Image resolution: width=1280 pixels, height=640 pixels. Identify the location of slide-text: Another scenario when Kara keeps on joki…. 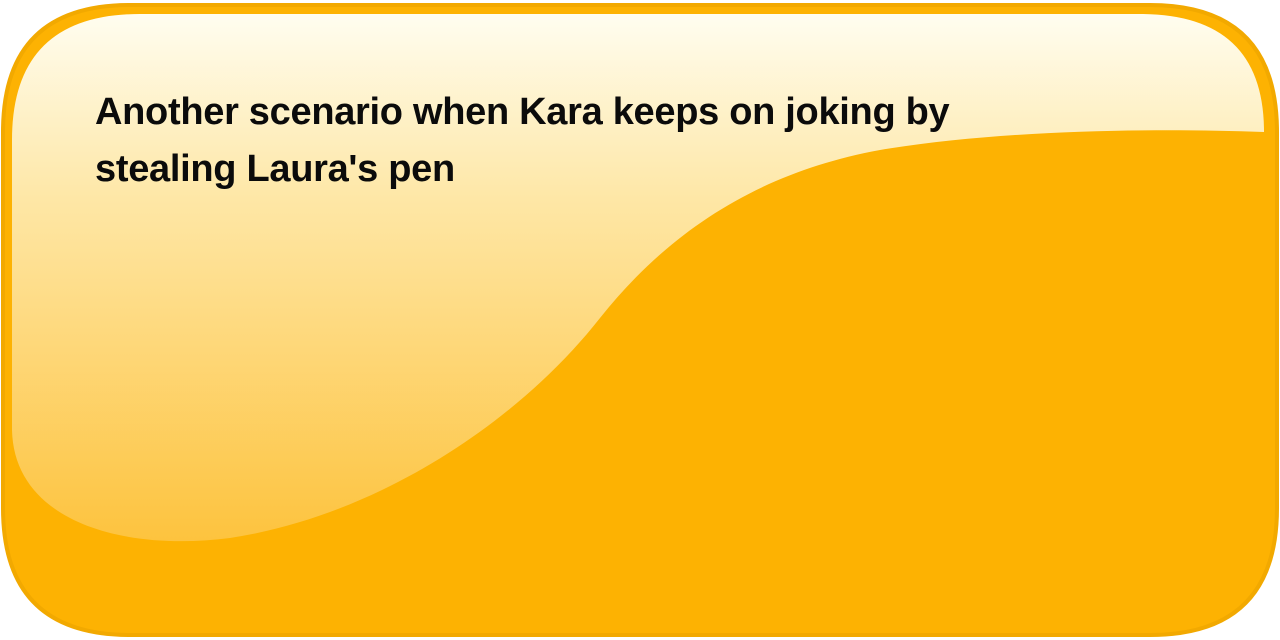
(522, 140).